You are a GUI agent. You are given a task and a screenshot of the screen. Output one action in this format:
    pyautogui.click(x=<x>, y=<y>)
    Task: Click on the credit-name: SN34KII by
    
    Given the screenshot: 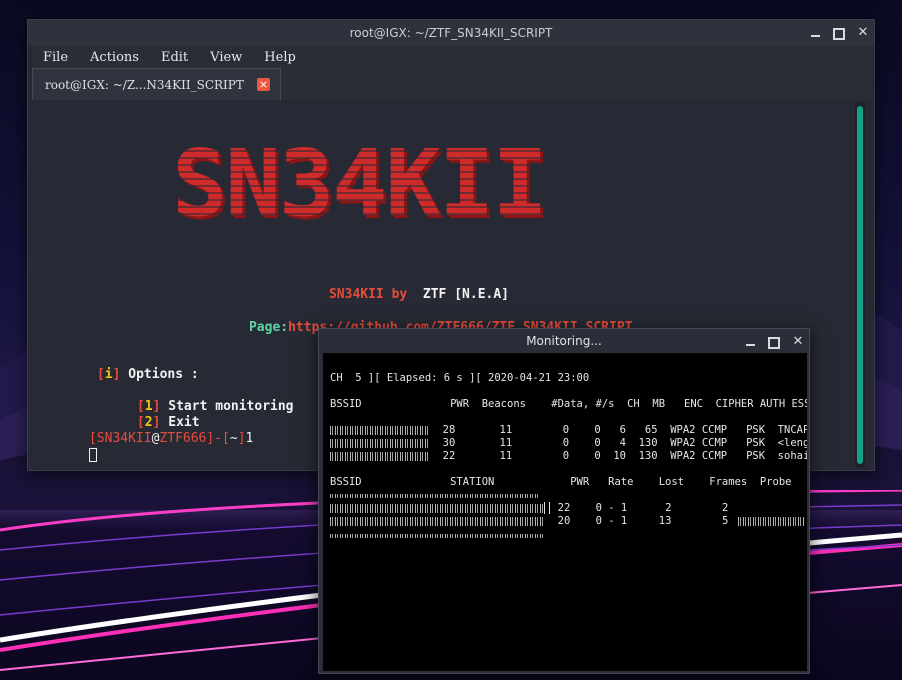 What is the action you would take?
    pyautogui.click(x=368, y=294)
    